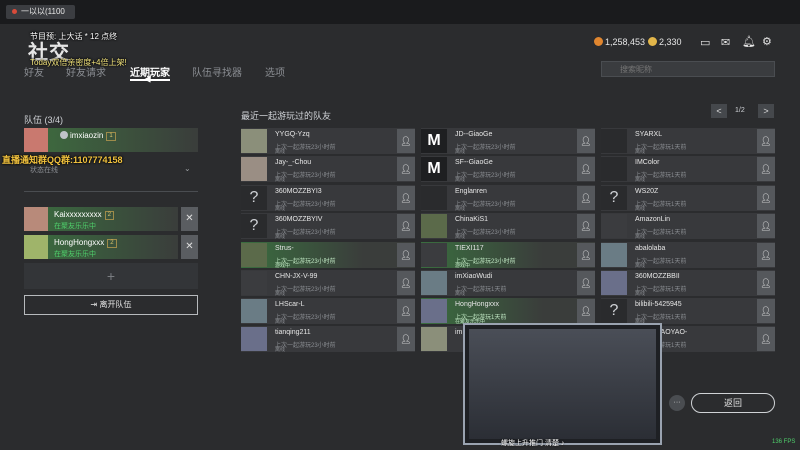 The height and width of the screenshot is (450, 800). I want to click on tab-friends: 好友, so click(34, 71).